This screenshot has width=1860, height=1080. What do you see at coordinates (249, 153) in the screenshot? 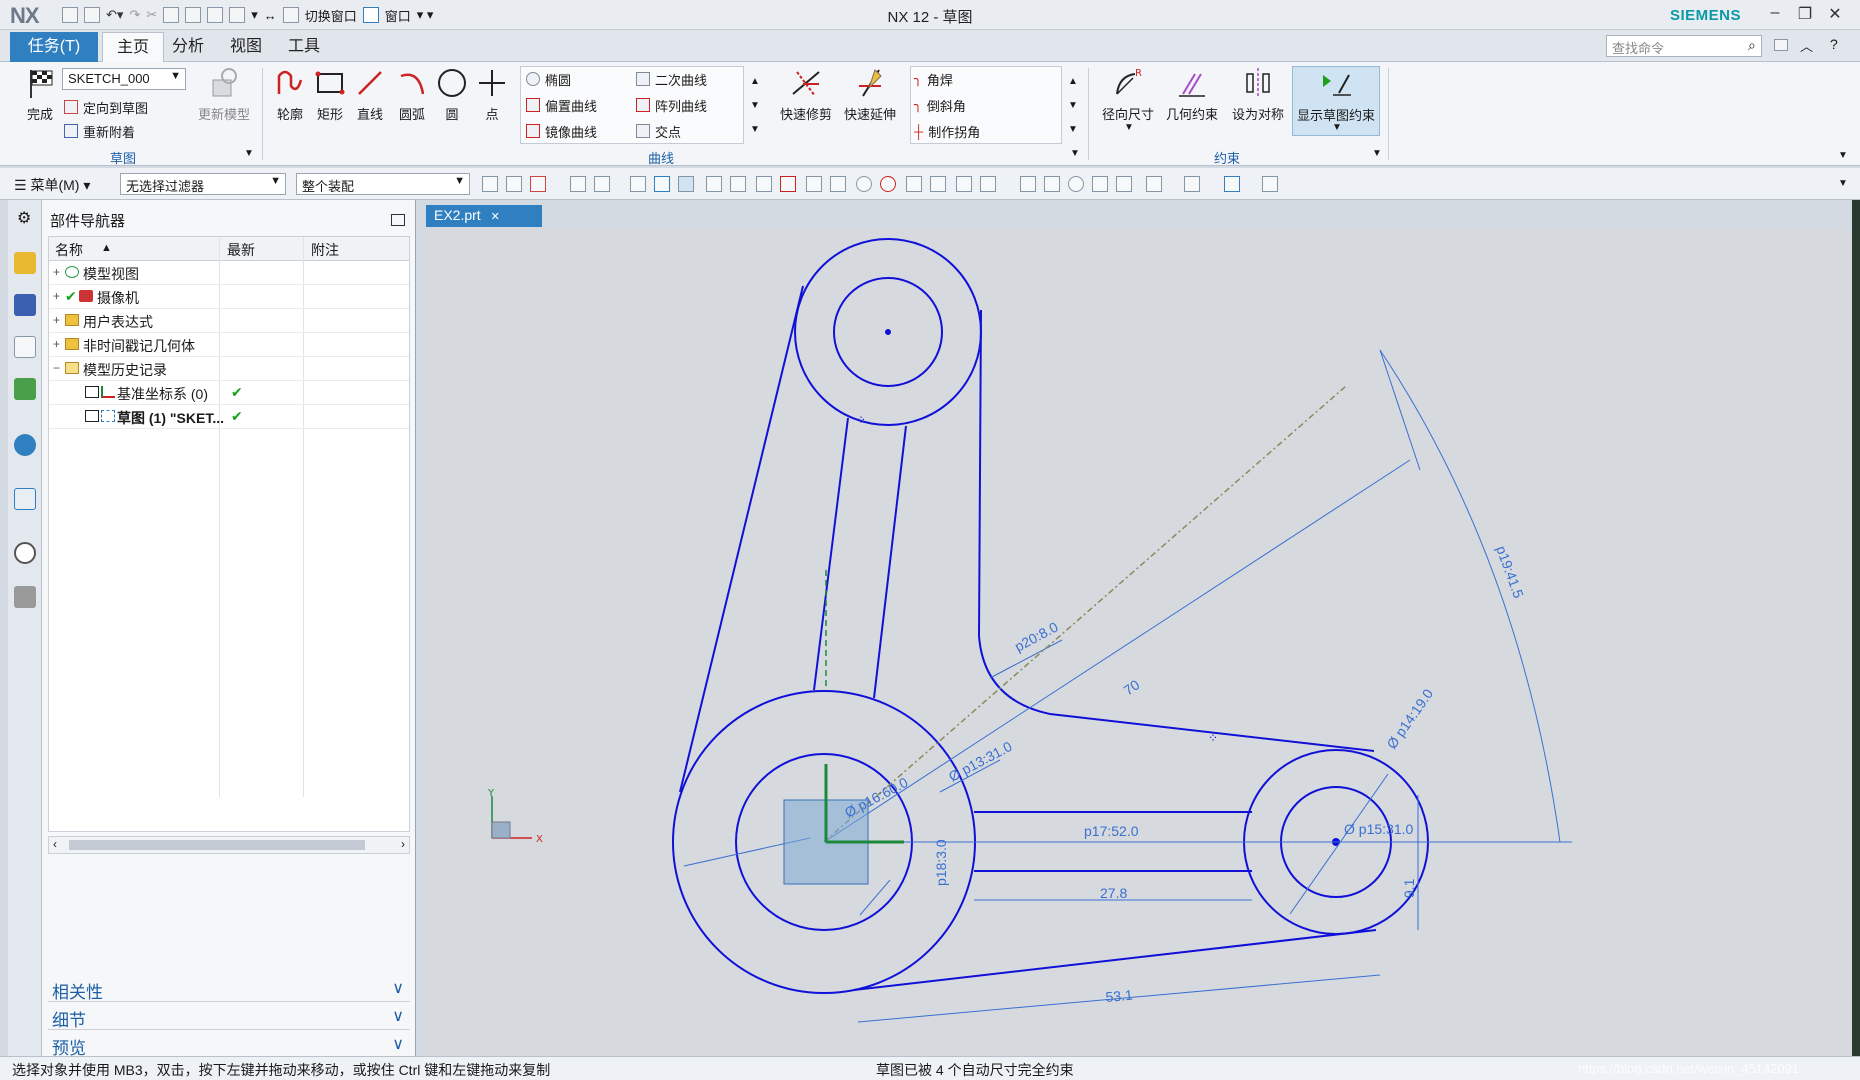
I see `group-expand-icon: ▼` at bounding box center [249, 153].